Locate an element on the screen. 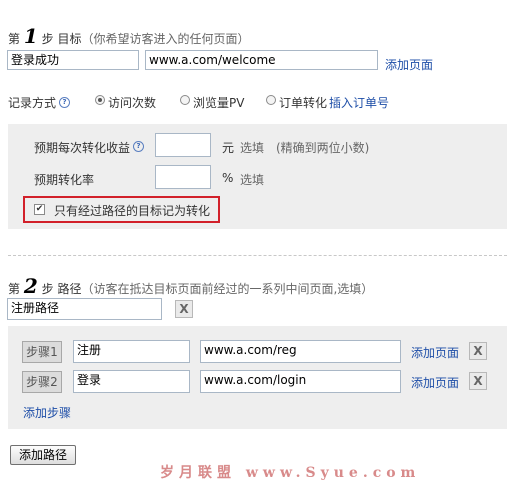 Image resolution: width=532 pixels, height=482 pixels. only-path-label: 只有经过路径的目标记为转化 is located at coordinates (132, 210).